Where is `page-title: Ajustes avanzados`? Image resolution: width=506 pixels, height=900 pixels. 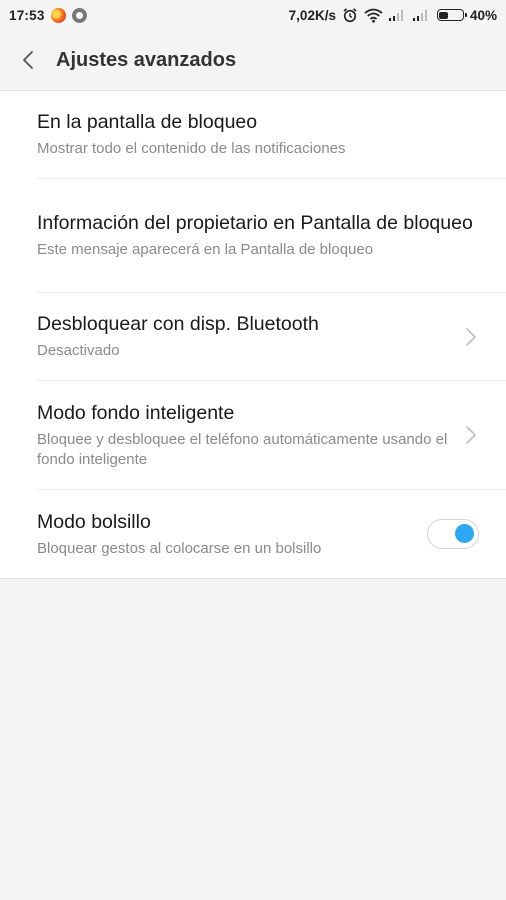
page-title: Ajustes avanzados is located at coordinates (146, 59).